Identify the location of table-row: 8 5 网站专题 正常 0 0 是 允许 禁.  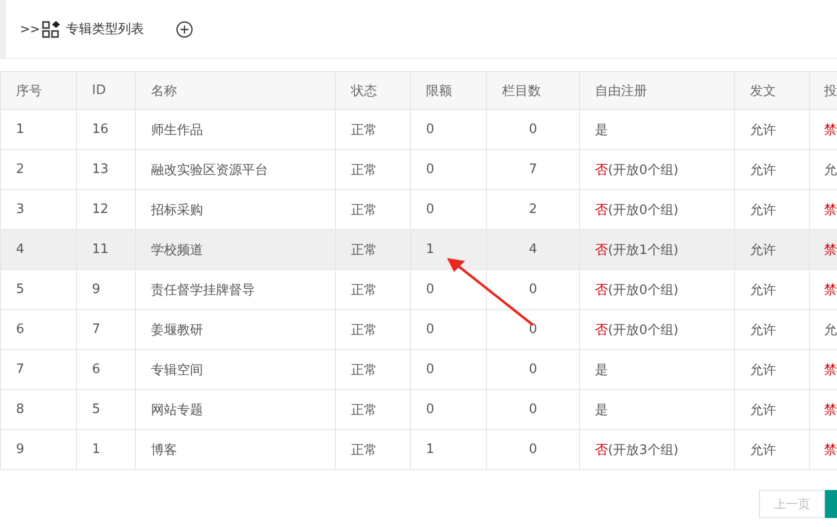
(418, 410).